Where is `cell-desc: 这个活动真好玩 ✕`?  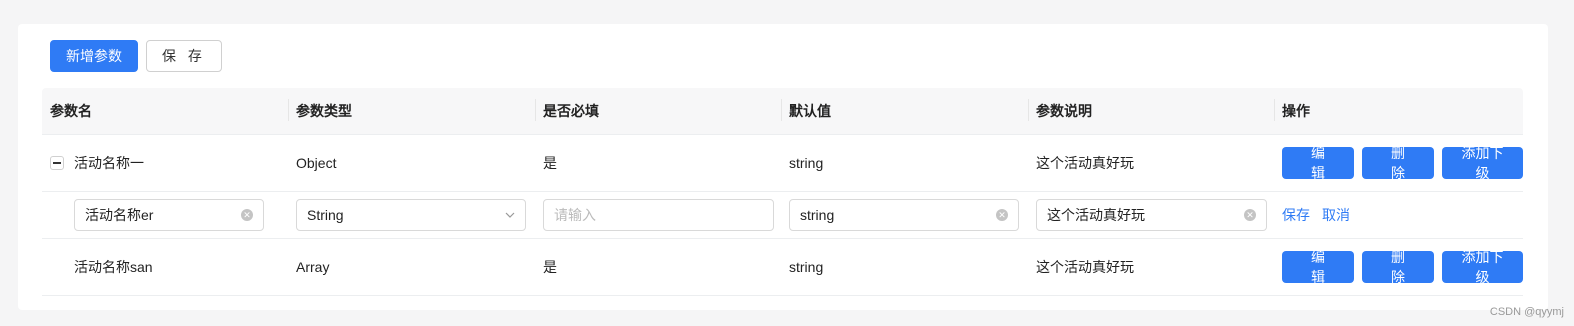
cell-desc: 这个活动真好玩 ✕ is located at coordinates (1151, 215).